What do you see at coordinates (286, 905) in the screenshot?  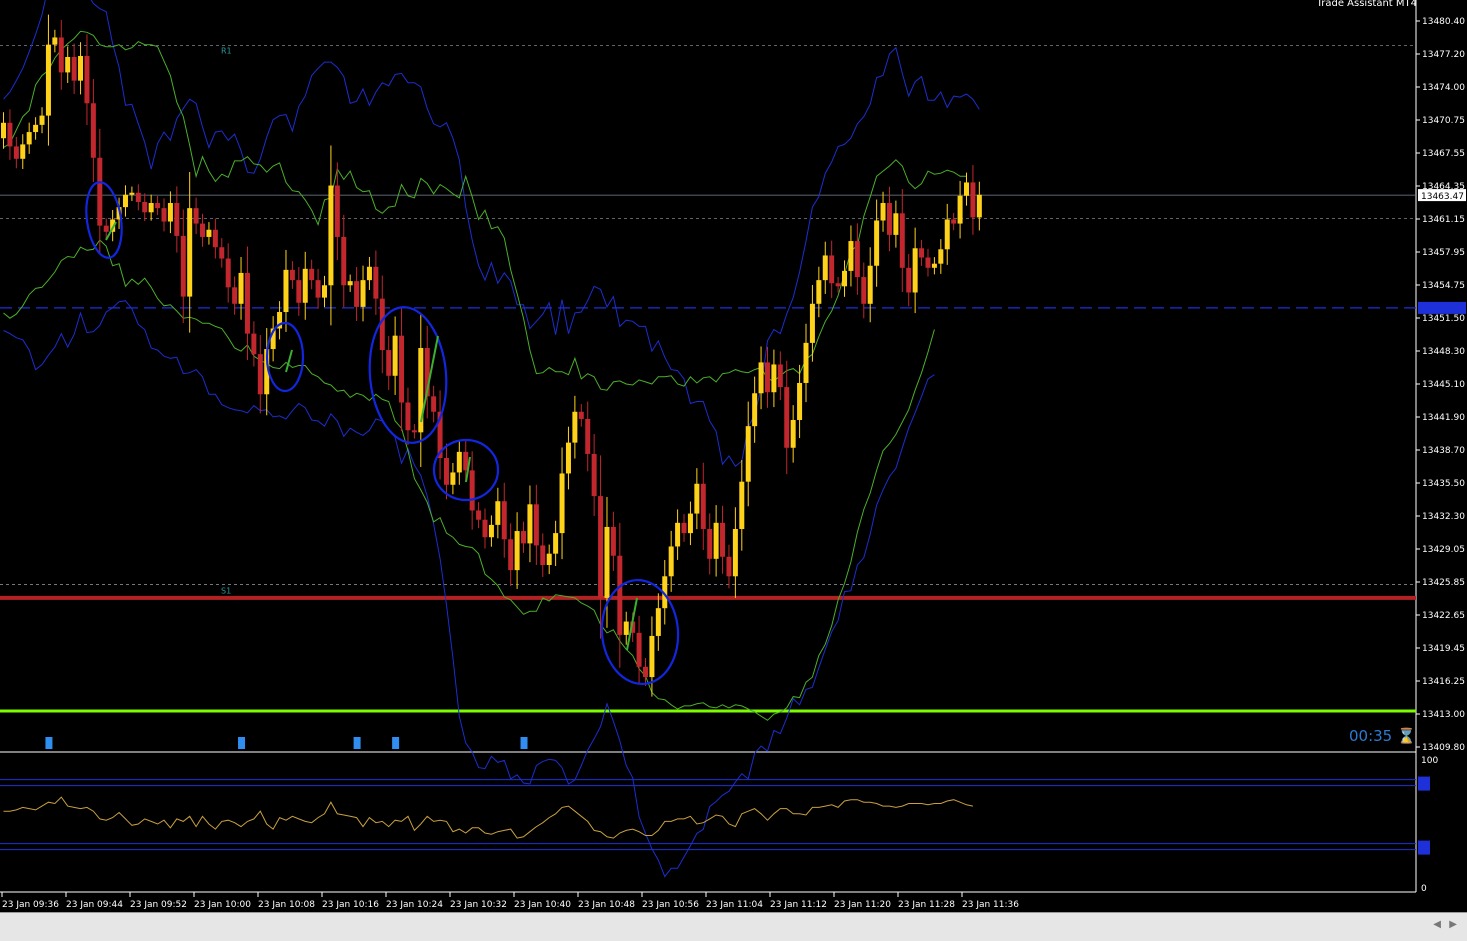 I see `time-axis-label: 23 Jan 10:08` at bounding box center [286, 905].